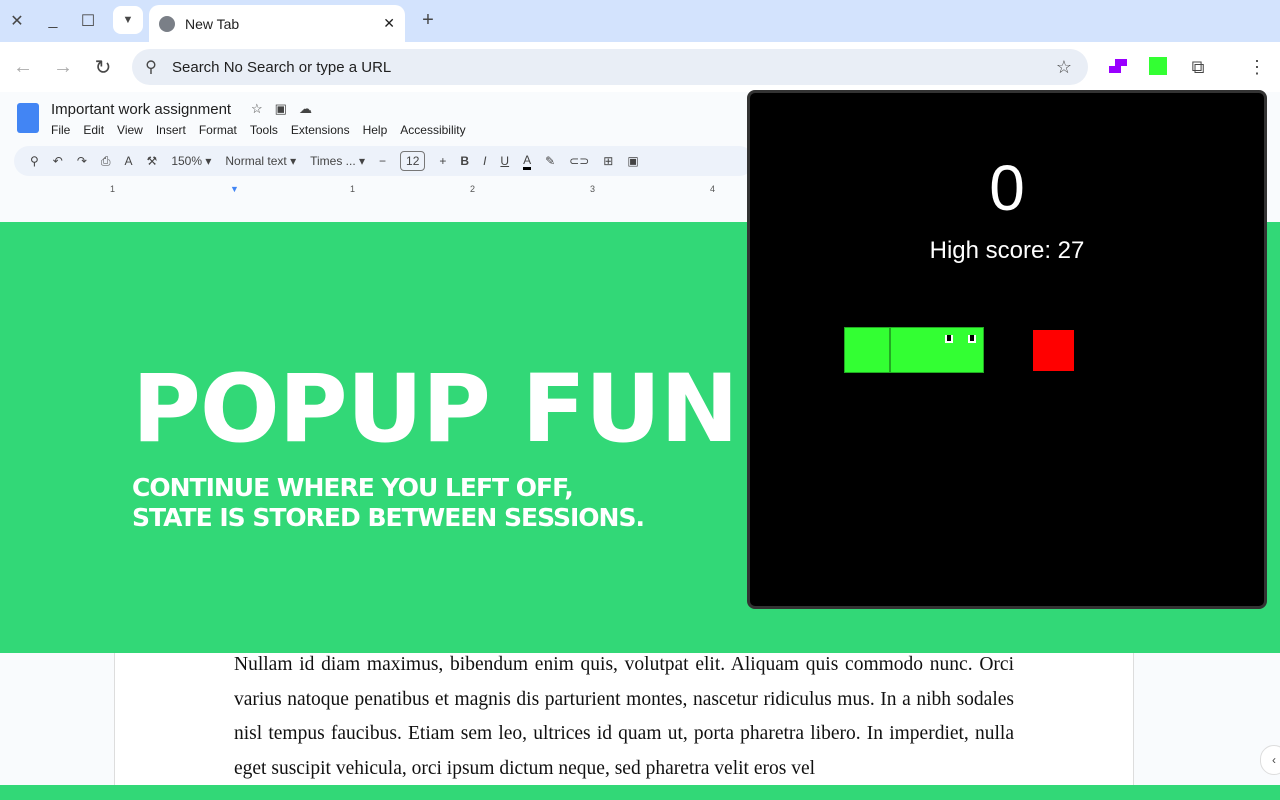 The image size is (1280, 800). I want to click on food, so click(1053, 350).